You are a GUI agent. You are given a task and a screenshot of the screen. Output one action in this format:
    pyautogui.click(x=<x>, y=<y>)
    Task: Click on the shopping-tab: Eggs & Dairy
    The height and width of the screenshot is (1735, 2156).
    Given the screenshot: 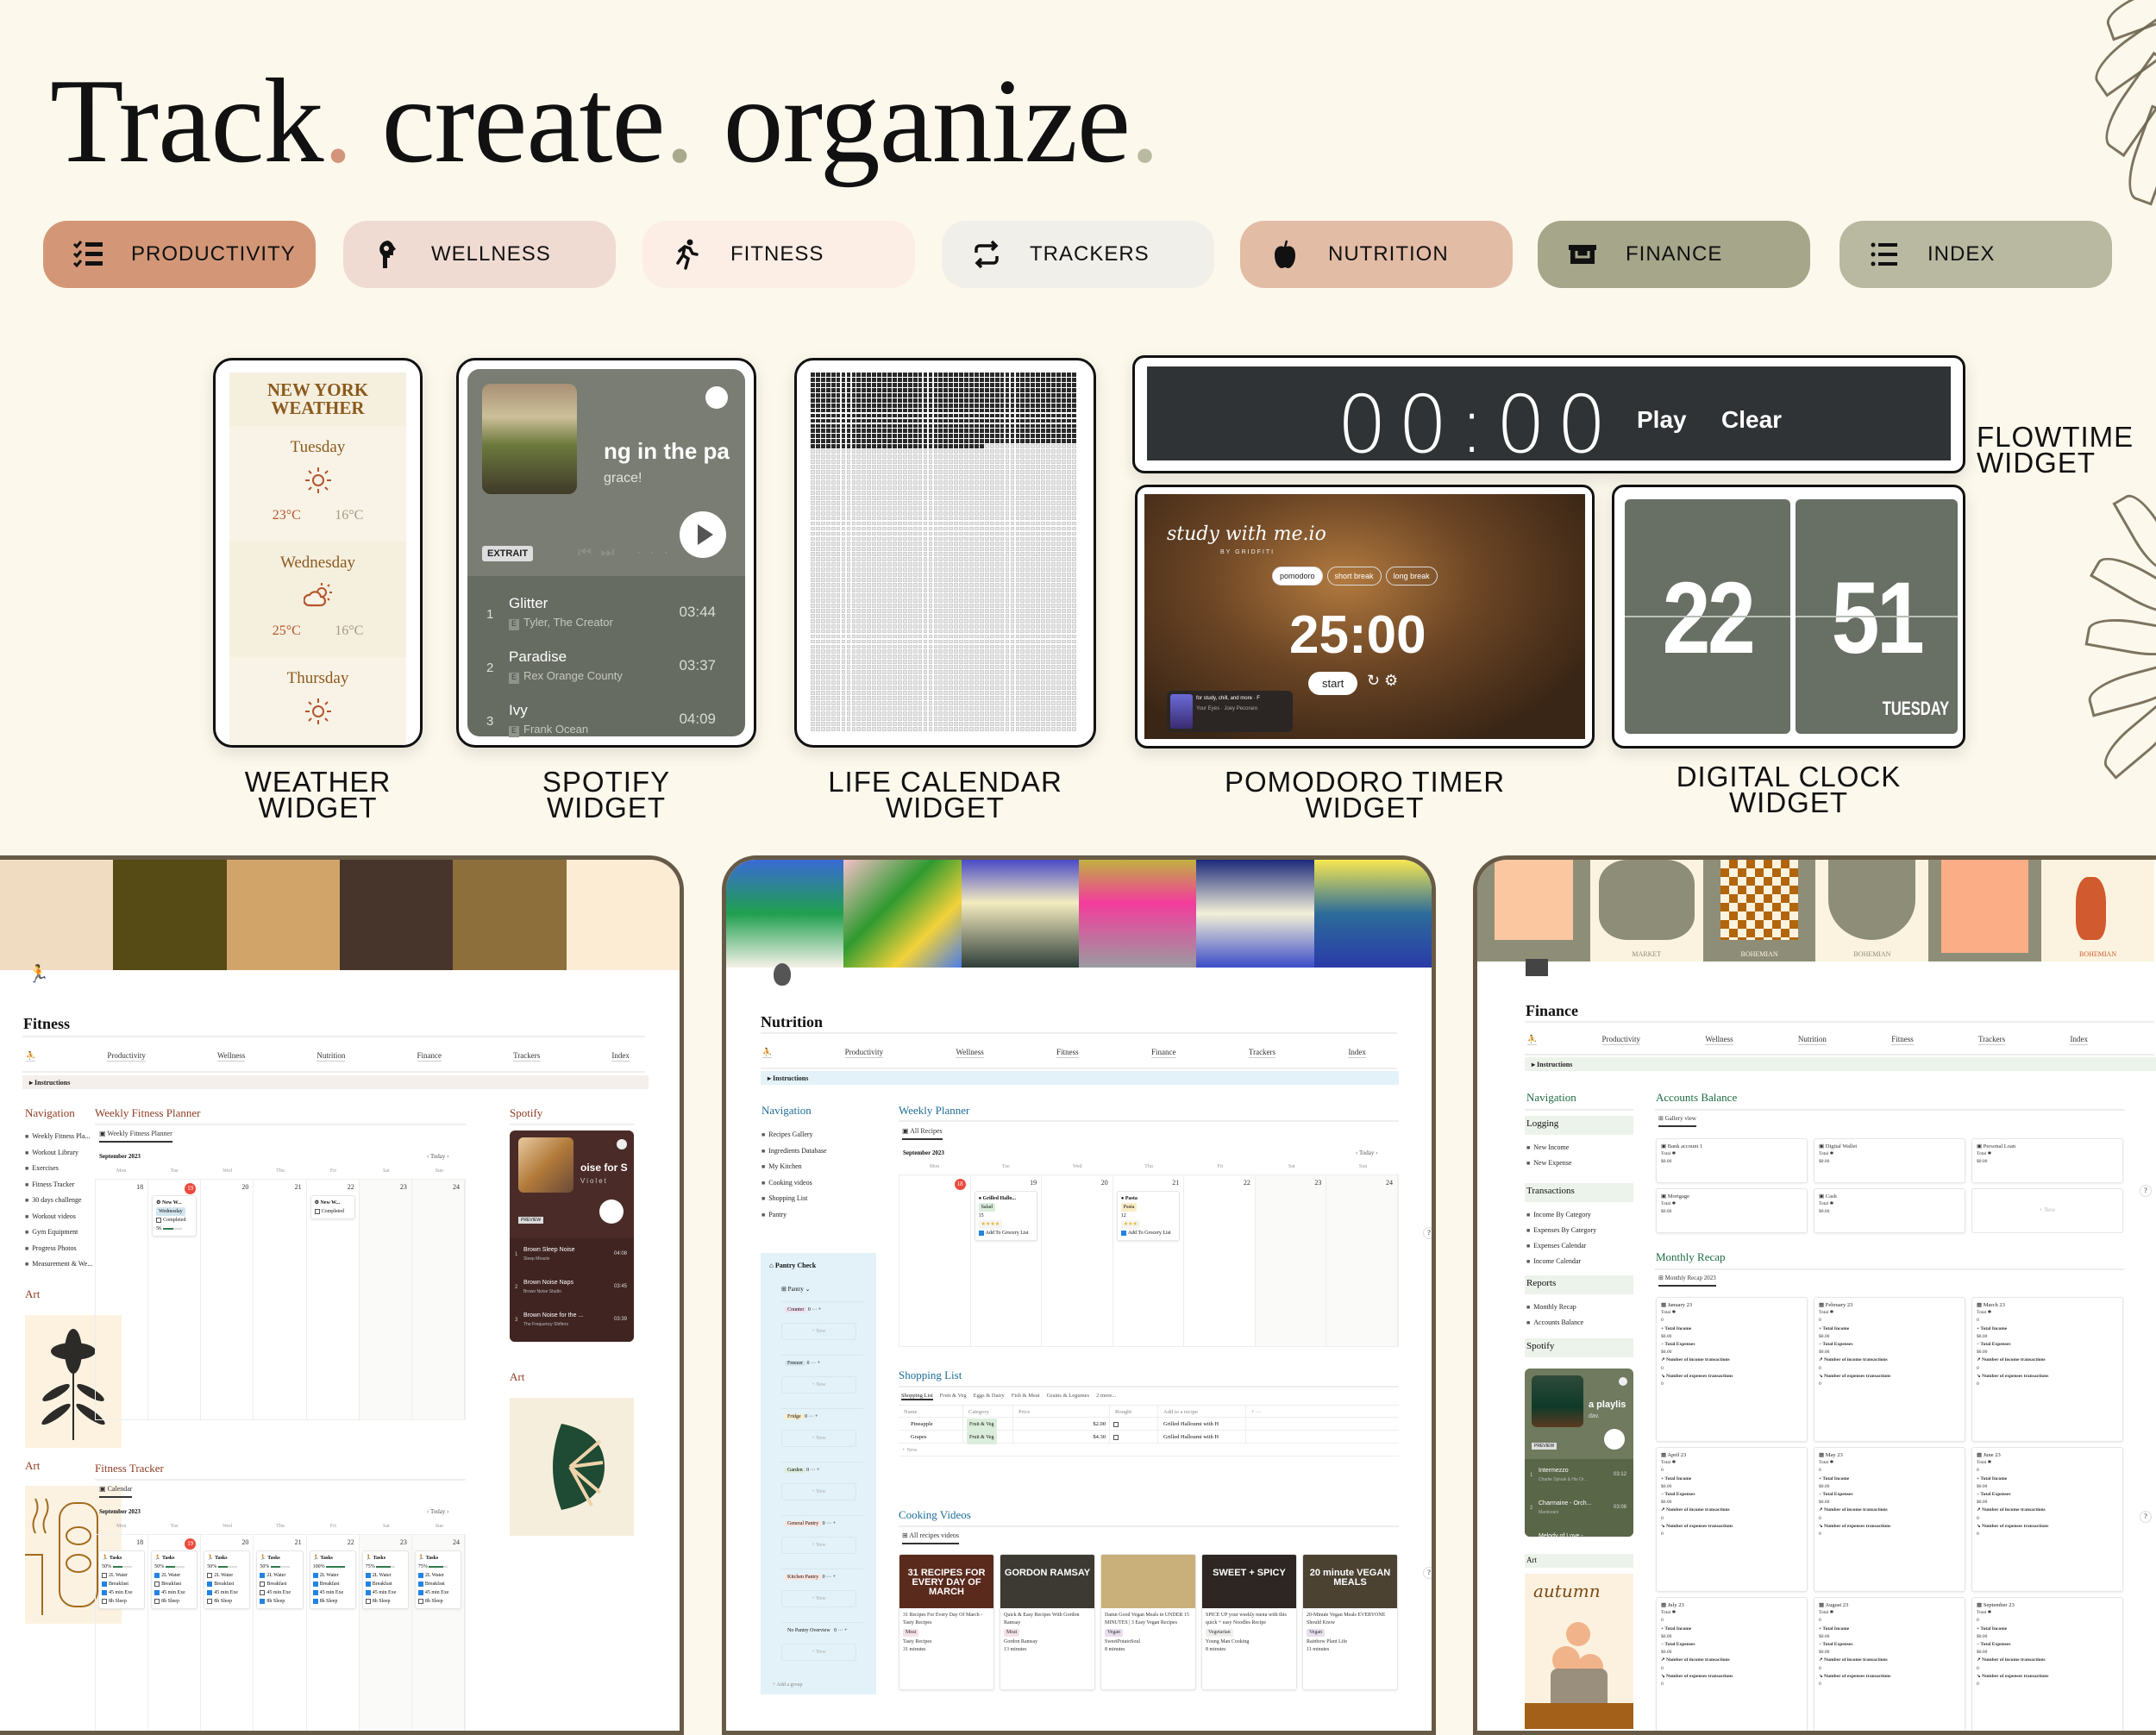 What is the action you would take?
    pyautogui.click(x=989, y=1396)
    